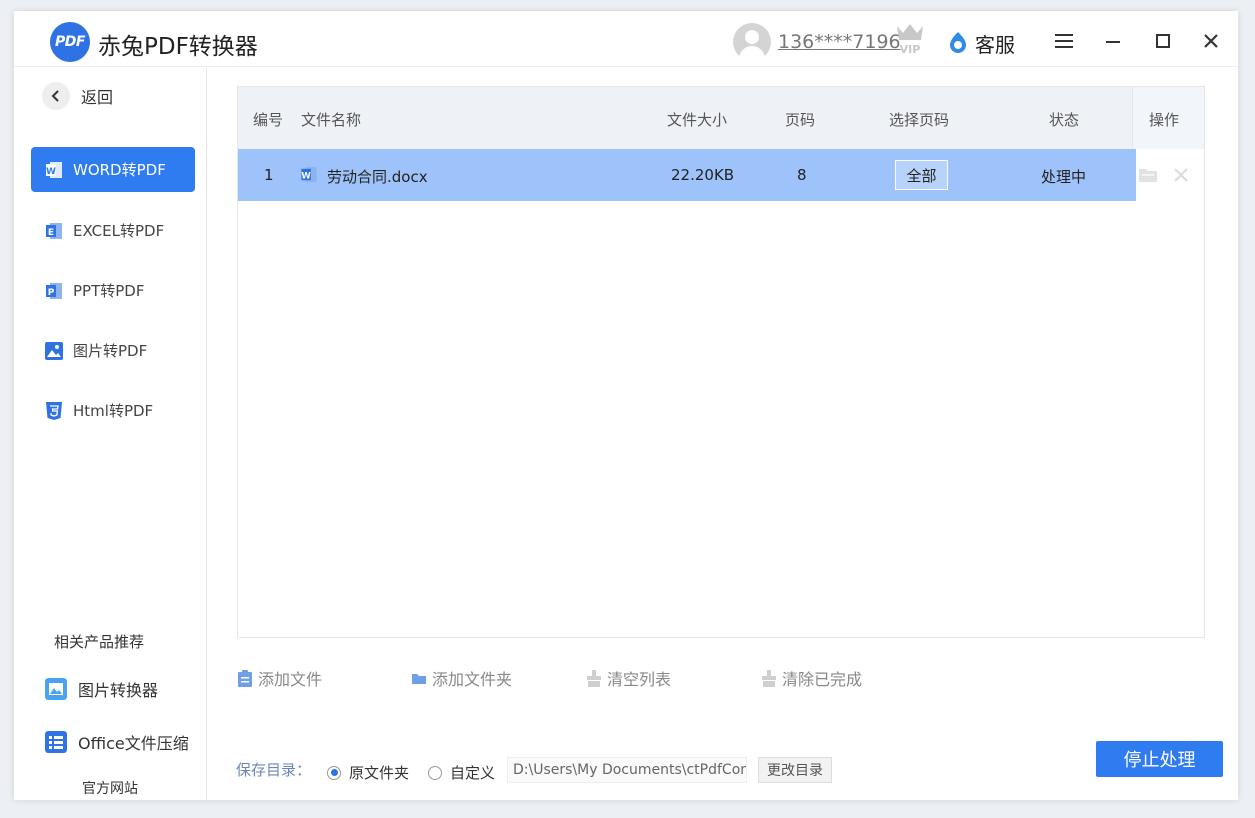 This screenshot has height=818, width=1255. I want to click on title-bar: PDF 赤兔PDF转换器 136****7196 VIP 客服, so click(626, 39).